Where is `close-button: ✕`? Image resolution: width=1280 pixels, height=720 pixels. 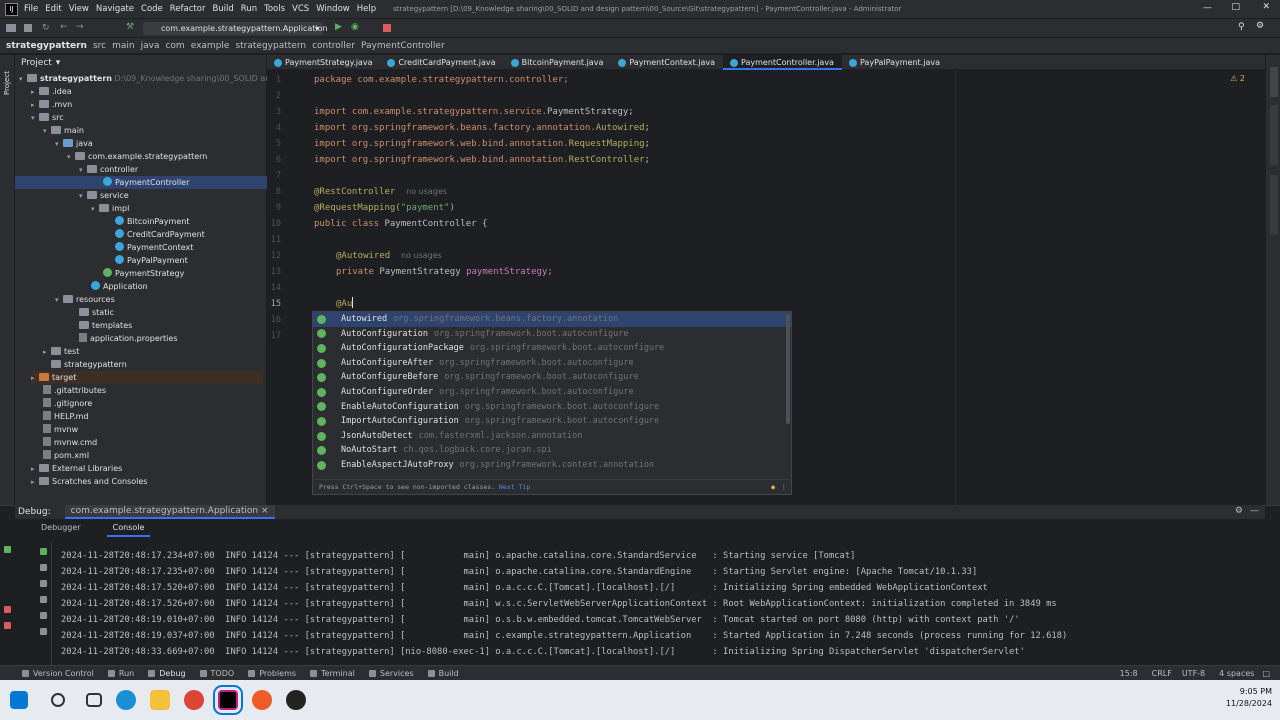
close-button: ✕ is located at coordinates (1266, 7).